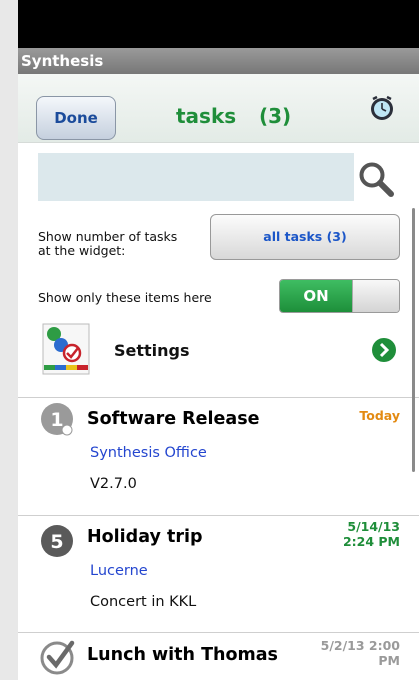 Image resolution: width=419 pixels, height=680 pixels. What do you see at coordinates (182, 655) in the screenshot?
I see `task-title: Lunch with Thomas` at bounding box center [182, 655].